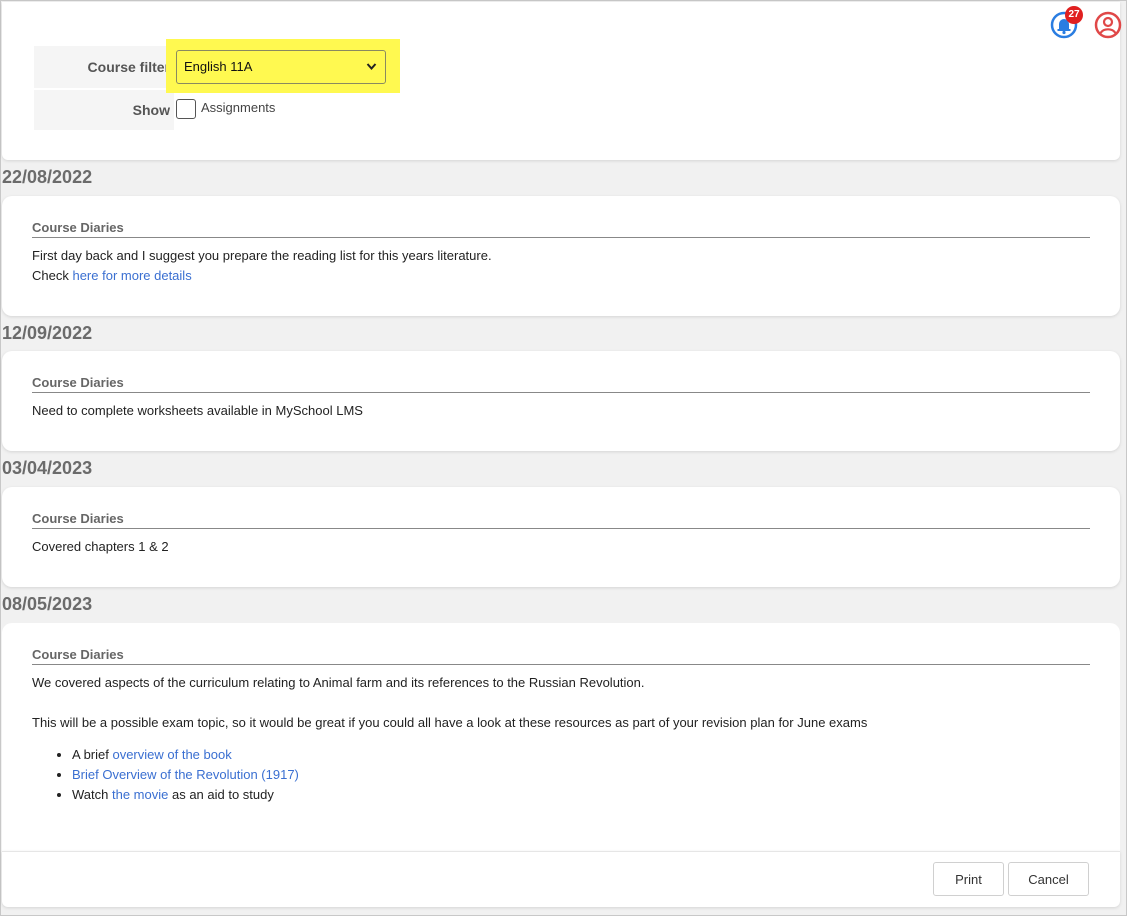 This screenshot has width=1127, height=916. I want to click on movie-link: the movie, so click(140, 794).